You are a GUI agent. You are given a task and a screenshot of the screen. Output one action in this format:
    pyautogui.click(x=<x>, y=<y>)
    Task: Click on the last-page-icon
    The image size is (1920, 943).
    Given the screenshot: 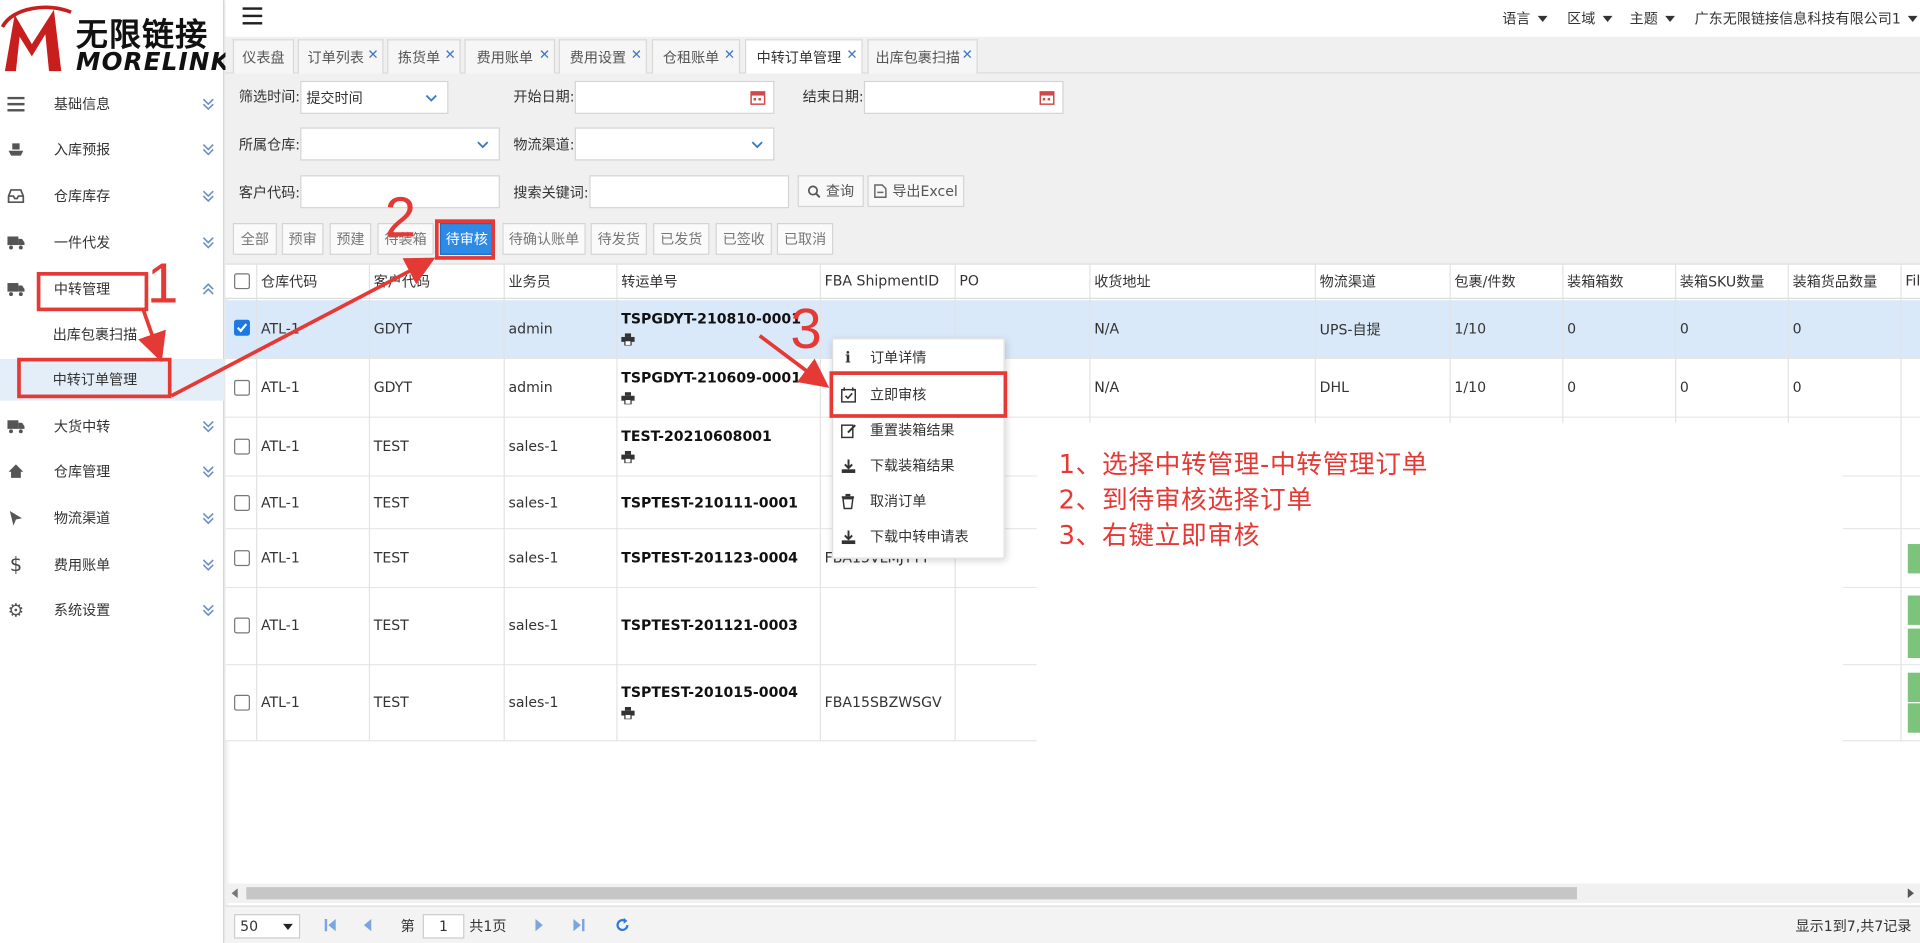 What is the action you would take?
    pyautogui.click(x=578, y=925)
    